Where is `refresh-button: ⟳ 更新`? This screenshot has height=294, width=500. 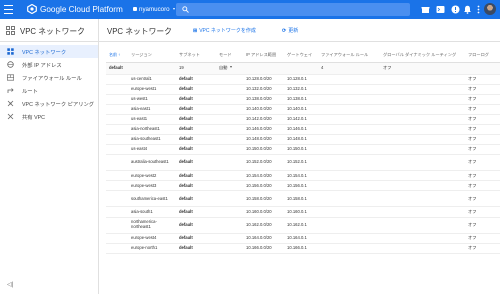 refresh-button: ⟳ 更新 is located at coordinates (290, 30).